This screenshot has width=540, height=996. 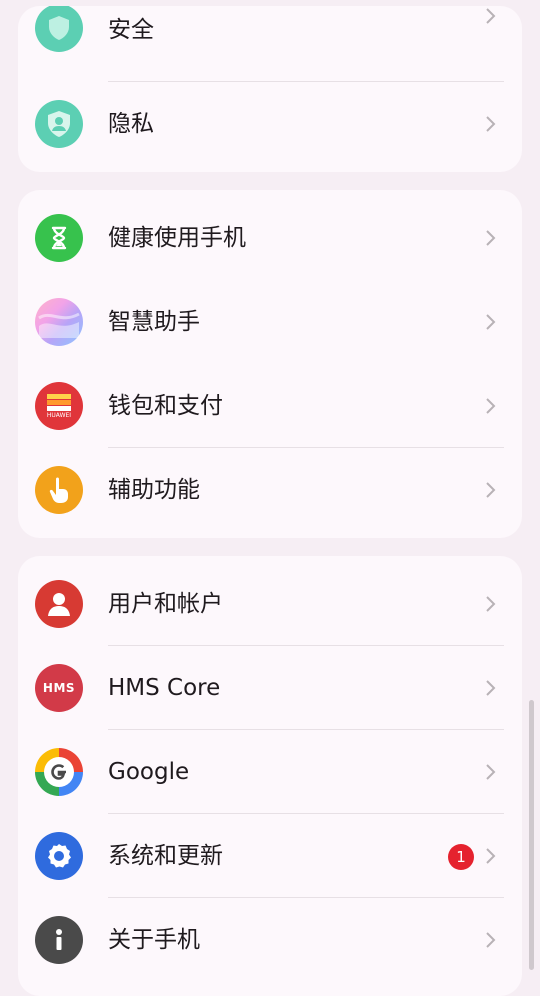 What do you see at coordinates (270, 238) in the screenshot?
I see `settings-item-digital-balance: 健康使用手机` at bounding box center [270, 238].